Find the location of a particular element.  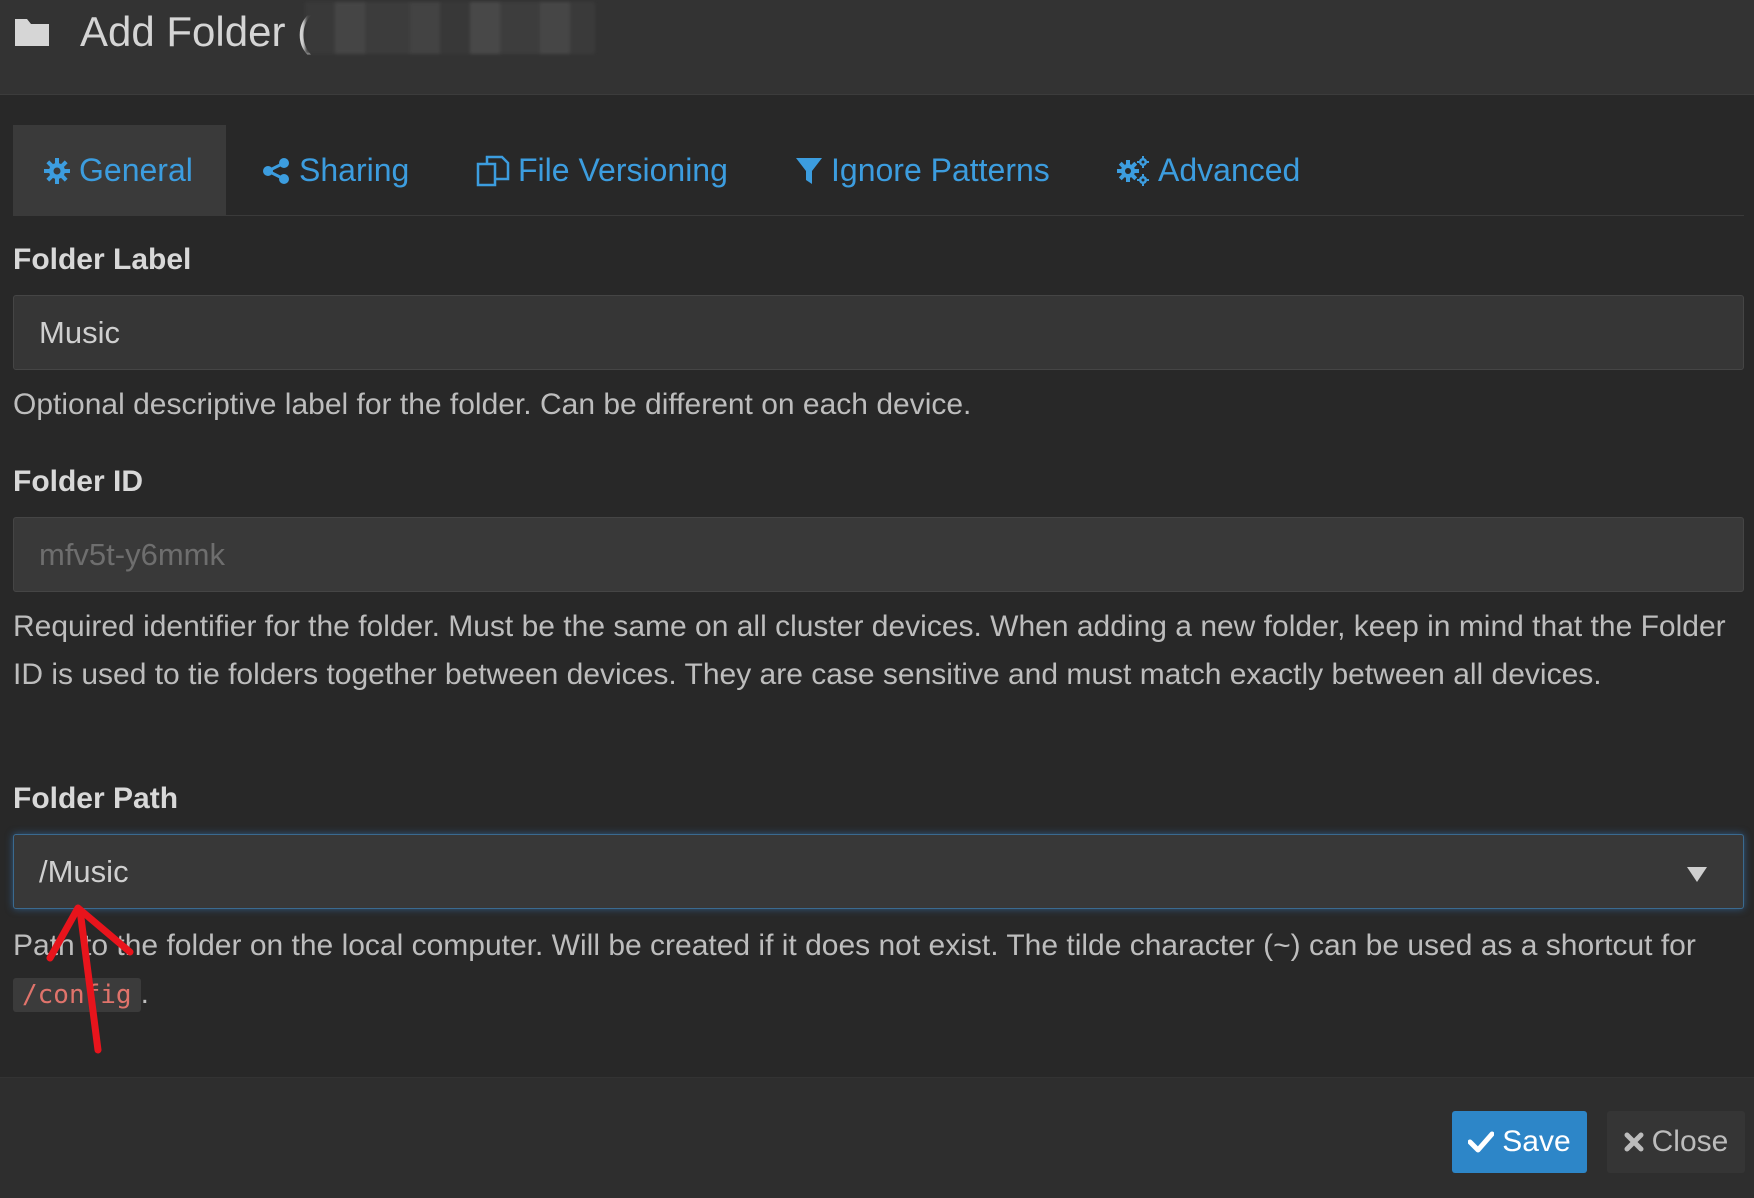

tab-sharing-label: Sharing is located at coordinates (354, 170).